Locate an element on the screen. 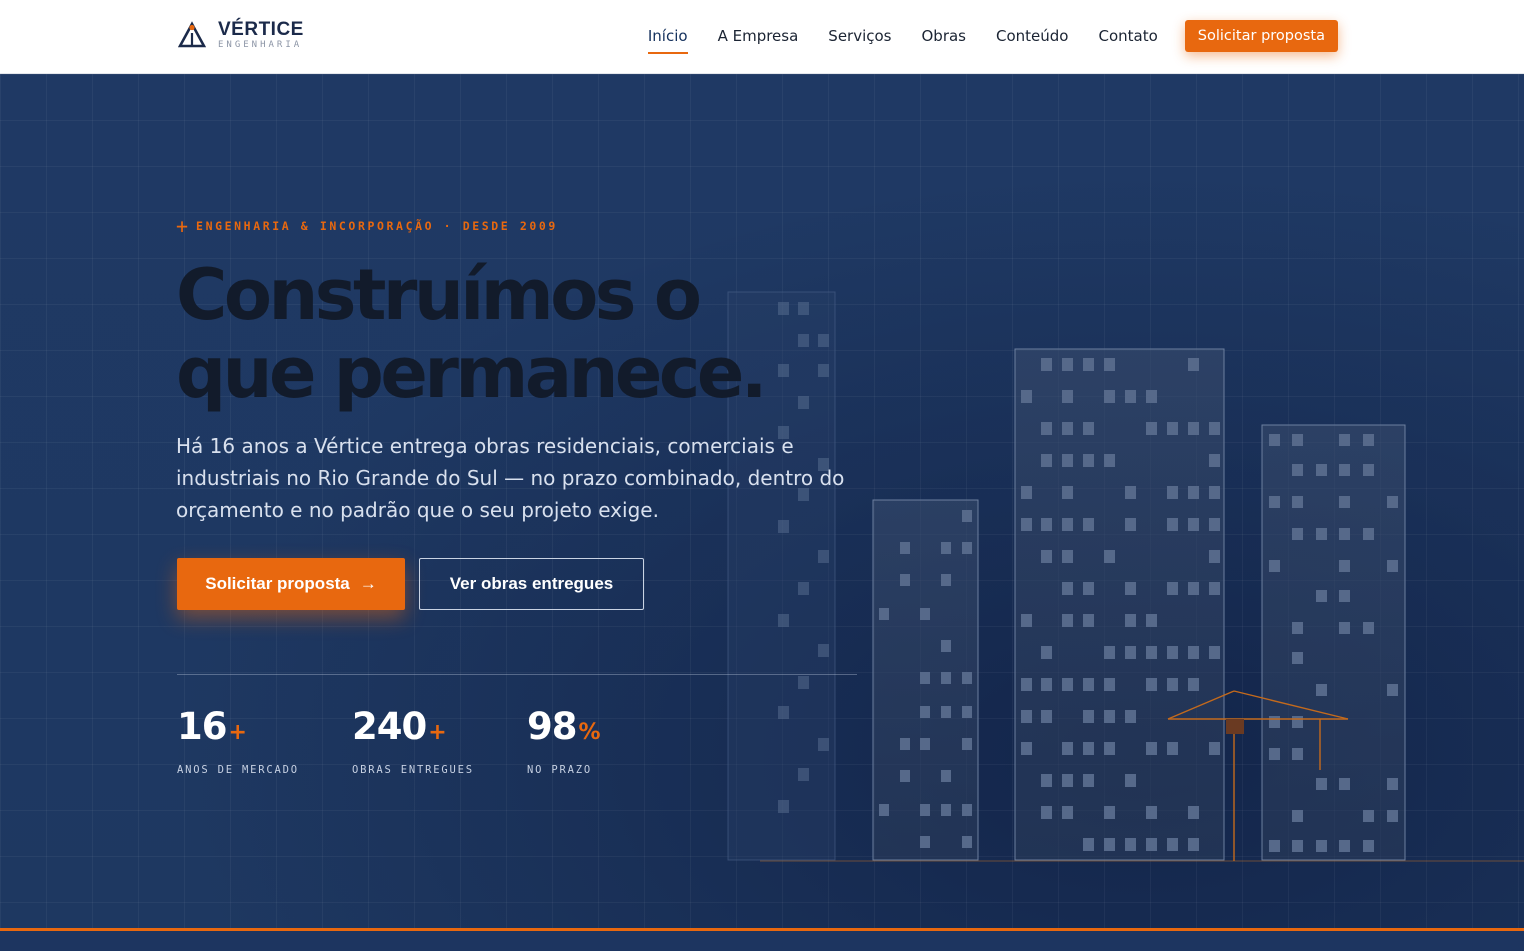 This screenshot has width=1524, height=951. stat-projects: 240+ OBRAS ENTREGUES is located at coordinates (413, 740).